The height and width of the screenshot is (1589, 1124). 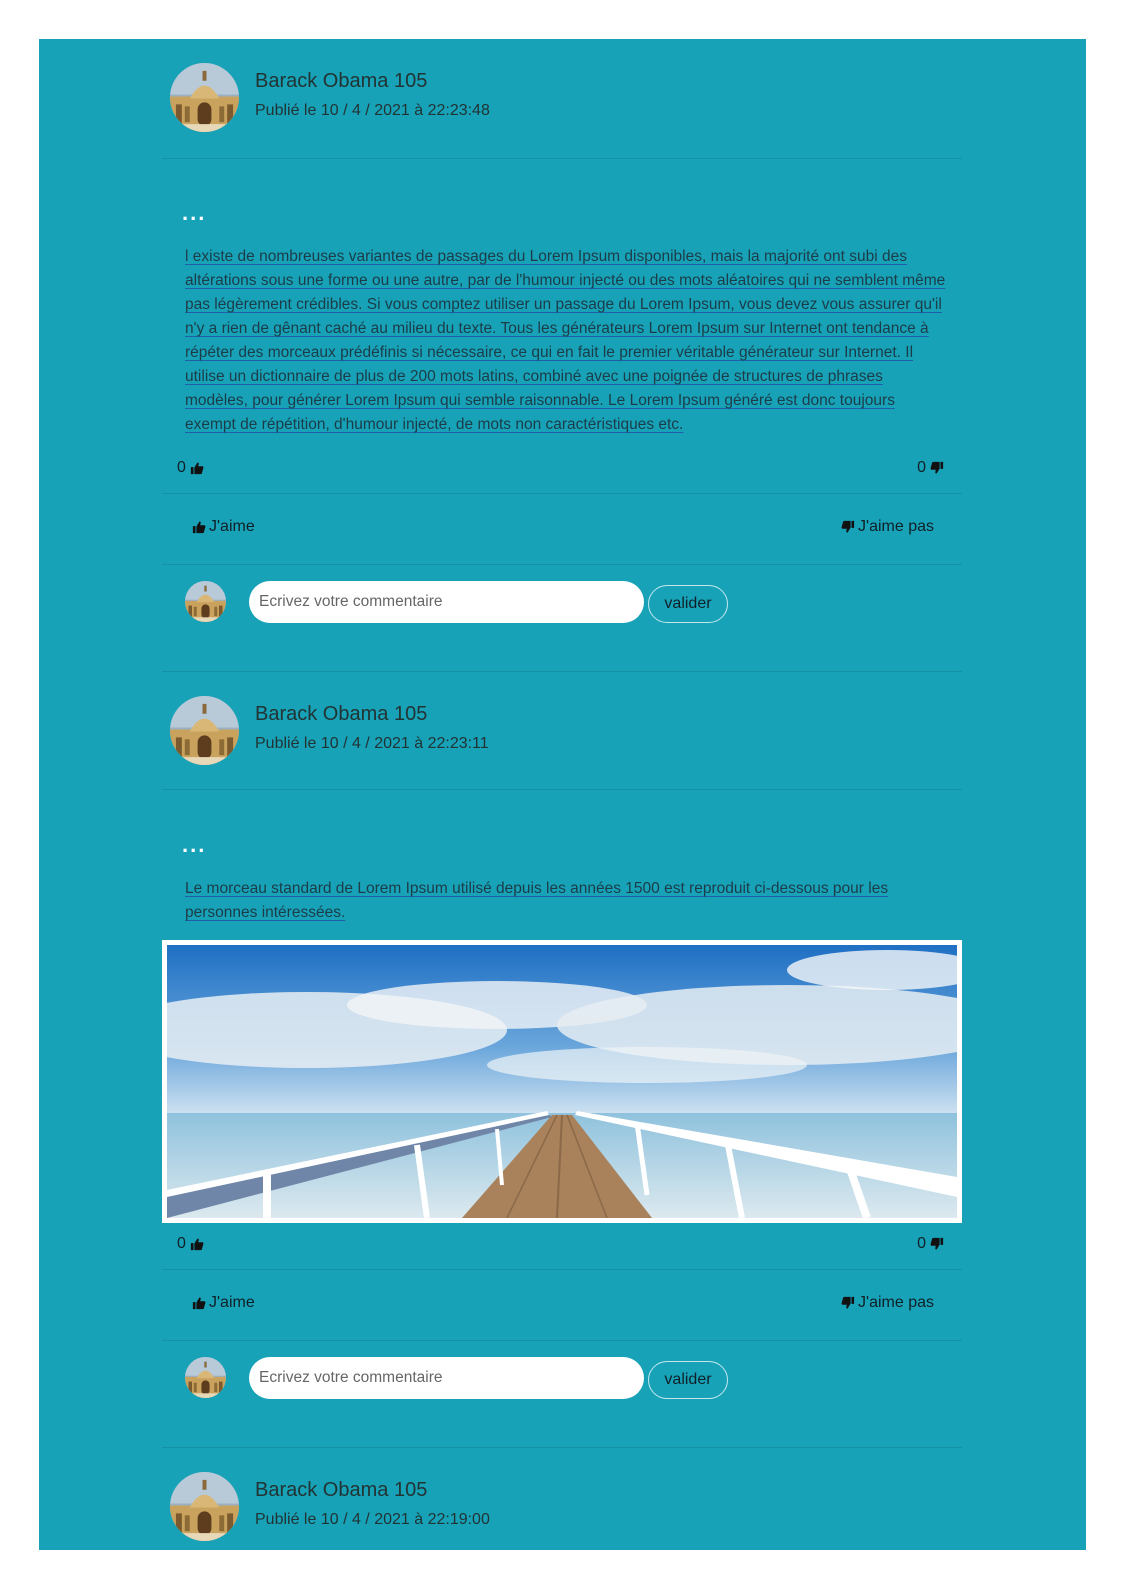 I want to click on post-image, so click(x=562, y=1081).